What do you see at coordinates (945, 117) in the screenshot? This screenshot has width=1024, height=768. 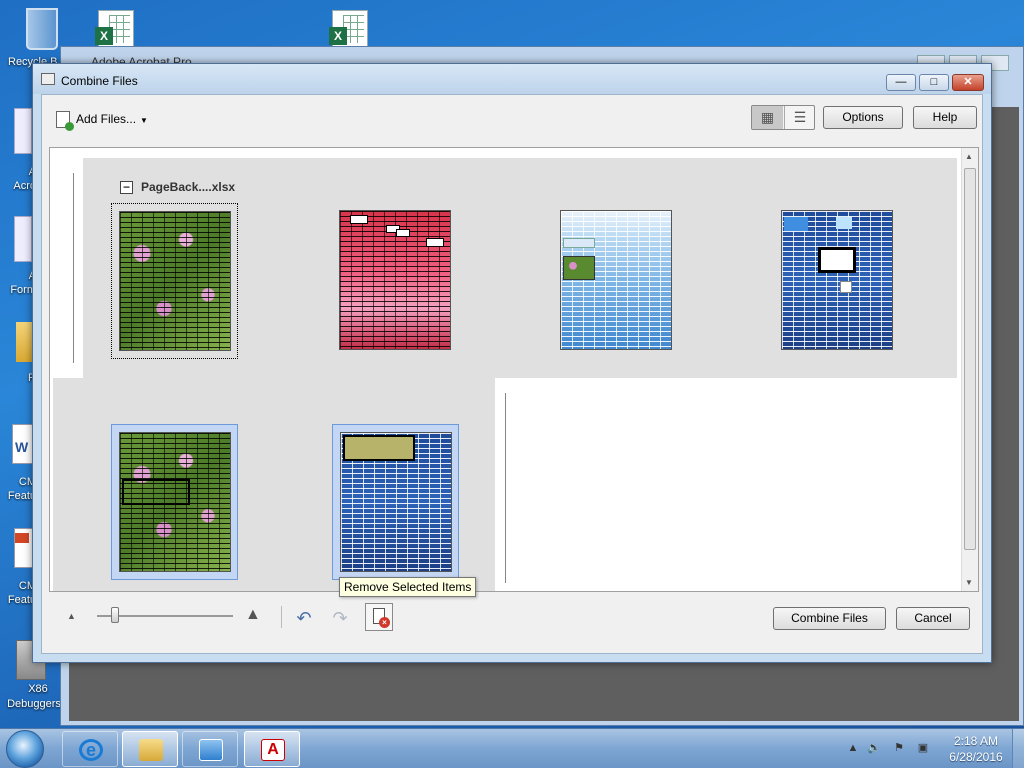 I see `help-button: Help` at bounding box center [945, 117].